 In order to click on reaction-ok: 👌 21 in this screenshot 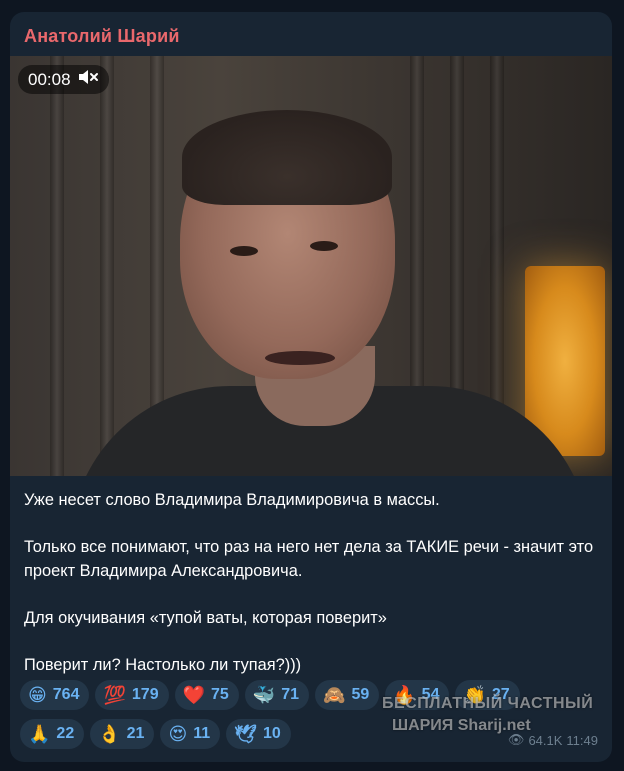, I will do `click(122, 734)`.